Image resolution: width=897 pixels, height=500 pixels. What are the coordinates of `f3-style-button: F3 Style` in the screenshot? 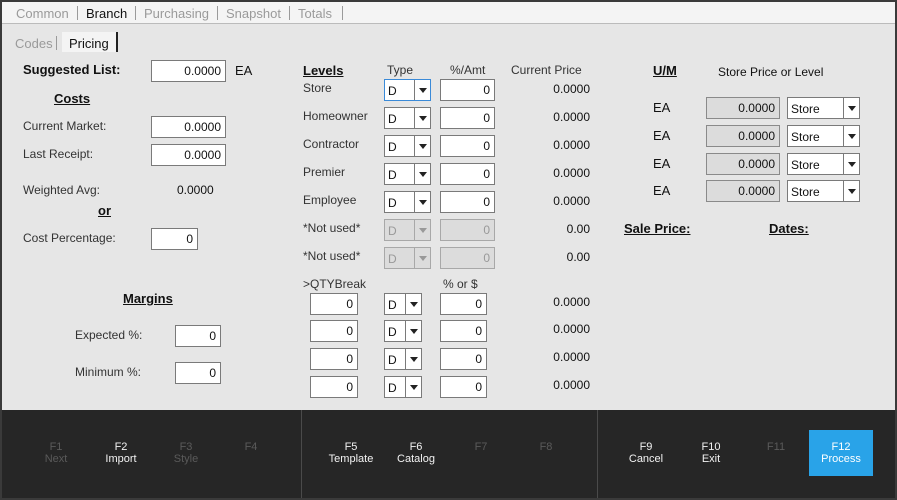 It's located at (186, 453).